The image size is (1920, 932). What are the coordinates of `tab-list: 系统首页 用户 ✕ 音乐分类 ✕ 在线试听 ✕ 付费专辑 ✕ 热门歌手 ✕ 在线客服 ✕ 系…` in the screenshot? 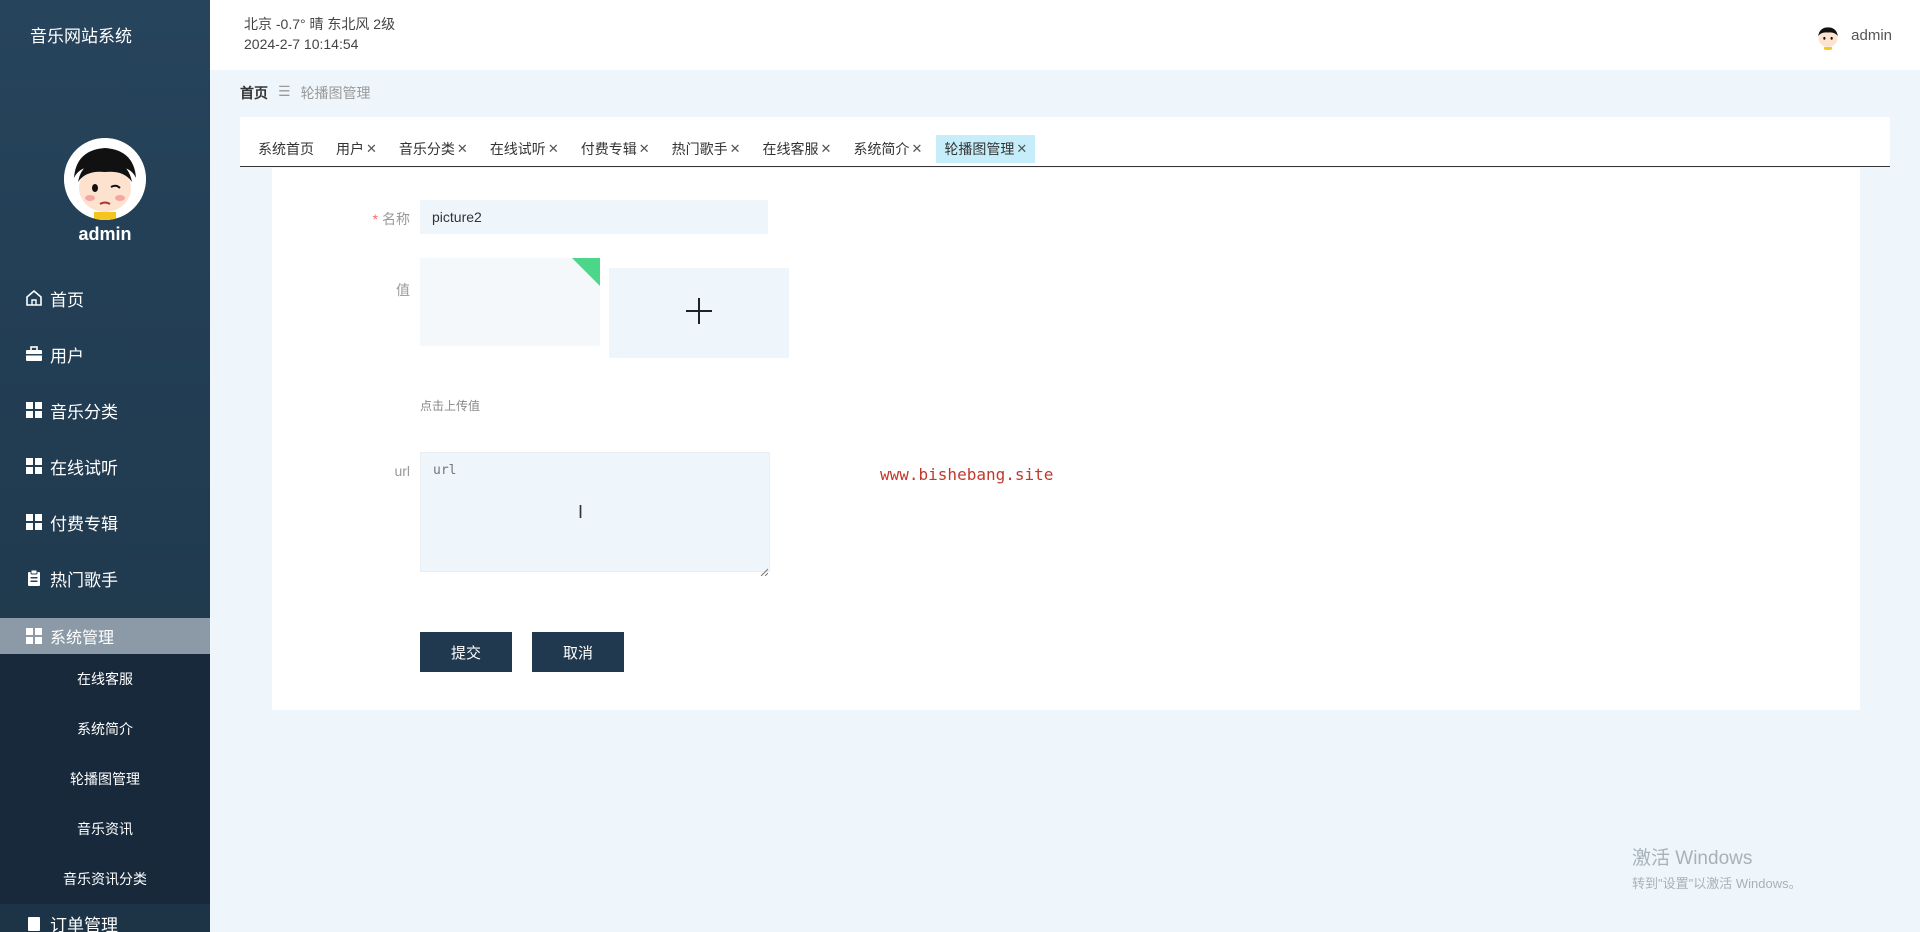 It's located at (643, 149).